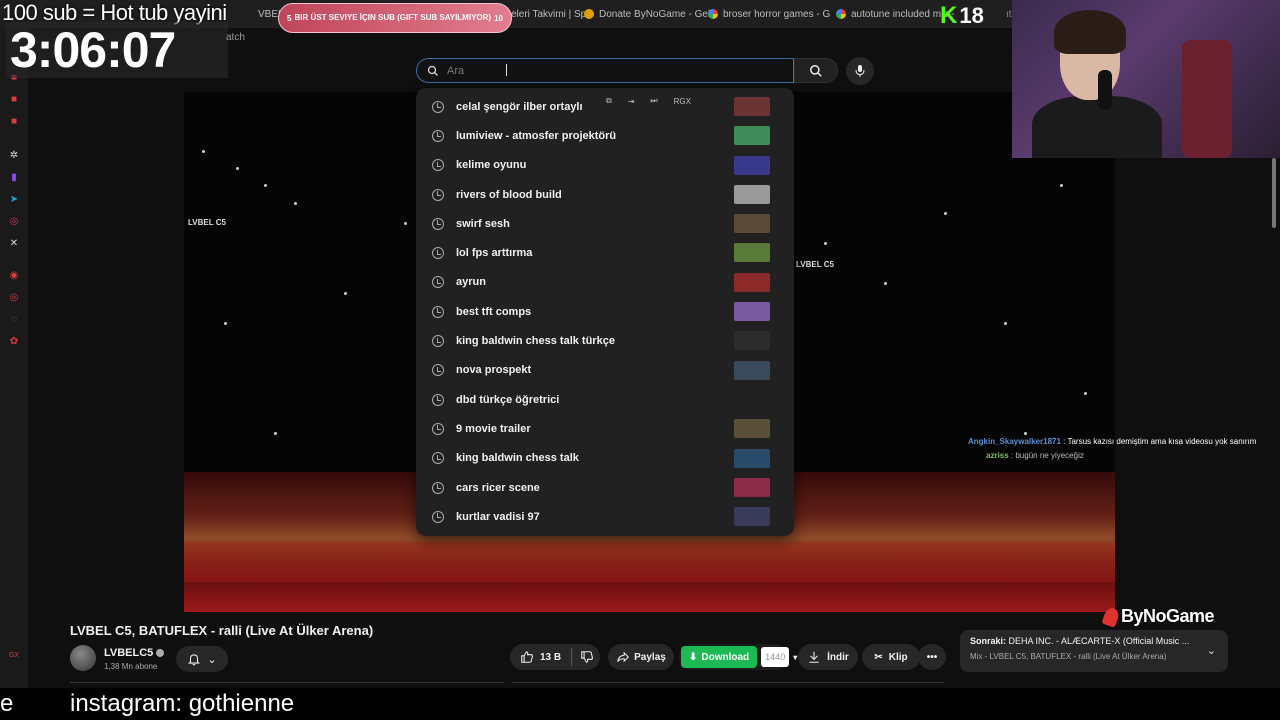 Image resolution: width=1280 pixels, height=720 pixels. I want to click on chat-message: azriss : bugün ne yiyeceğiz, so click(1133, 455).